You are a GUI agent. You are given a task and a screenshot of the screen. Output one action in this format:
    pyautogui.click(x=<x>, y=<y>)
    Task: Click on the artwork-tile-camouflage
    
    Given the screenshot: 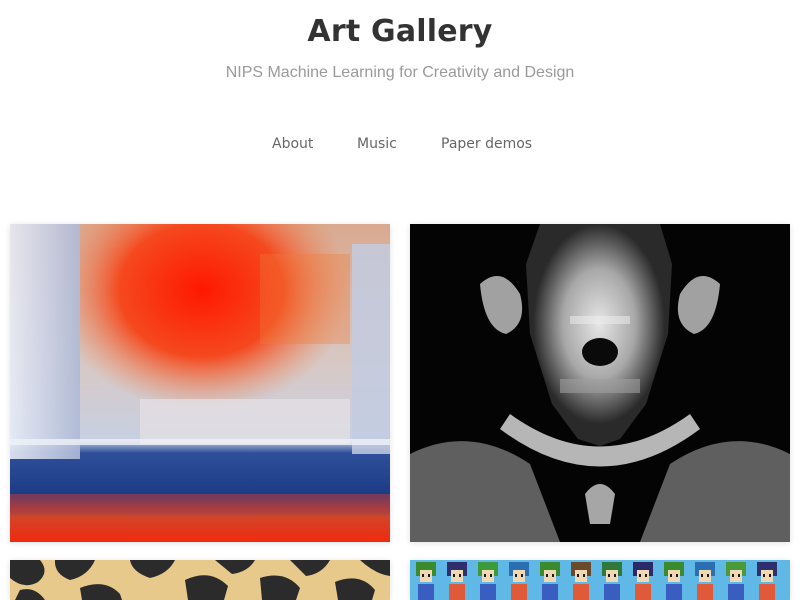 What is the action you would take?
    pyautogui.click(x=200, y=580)
    